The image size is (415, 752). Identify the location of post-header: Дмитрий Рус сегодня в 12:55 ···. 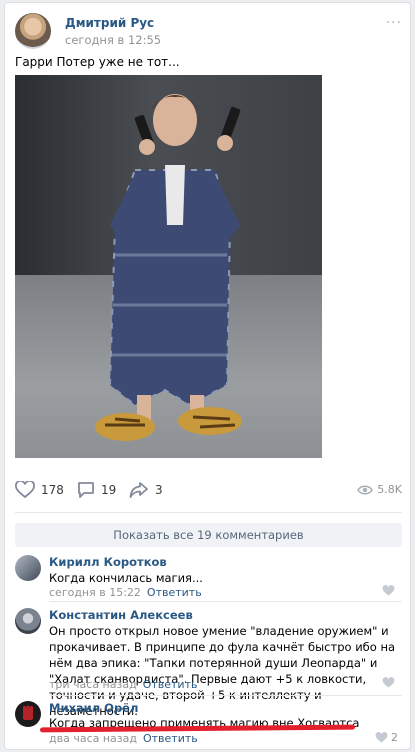
(208, 31).